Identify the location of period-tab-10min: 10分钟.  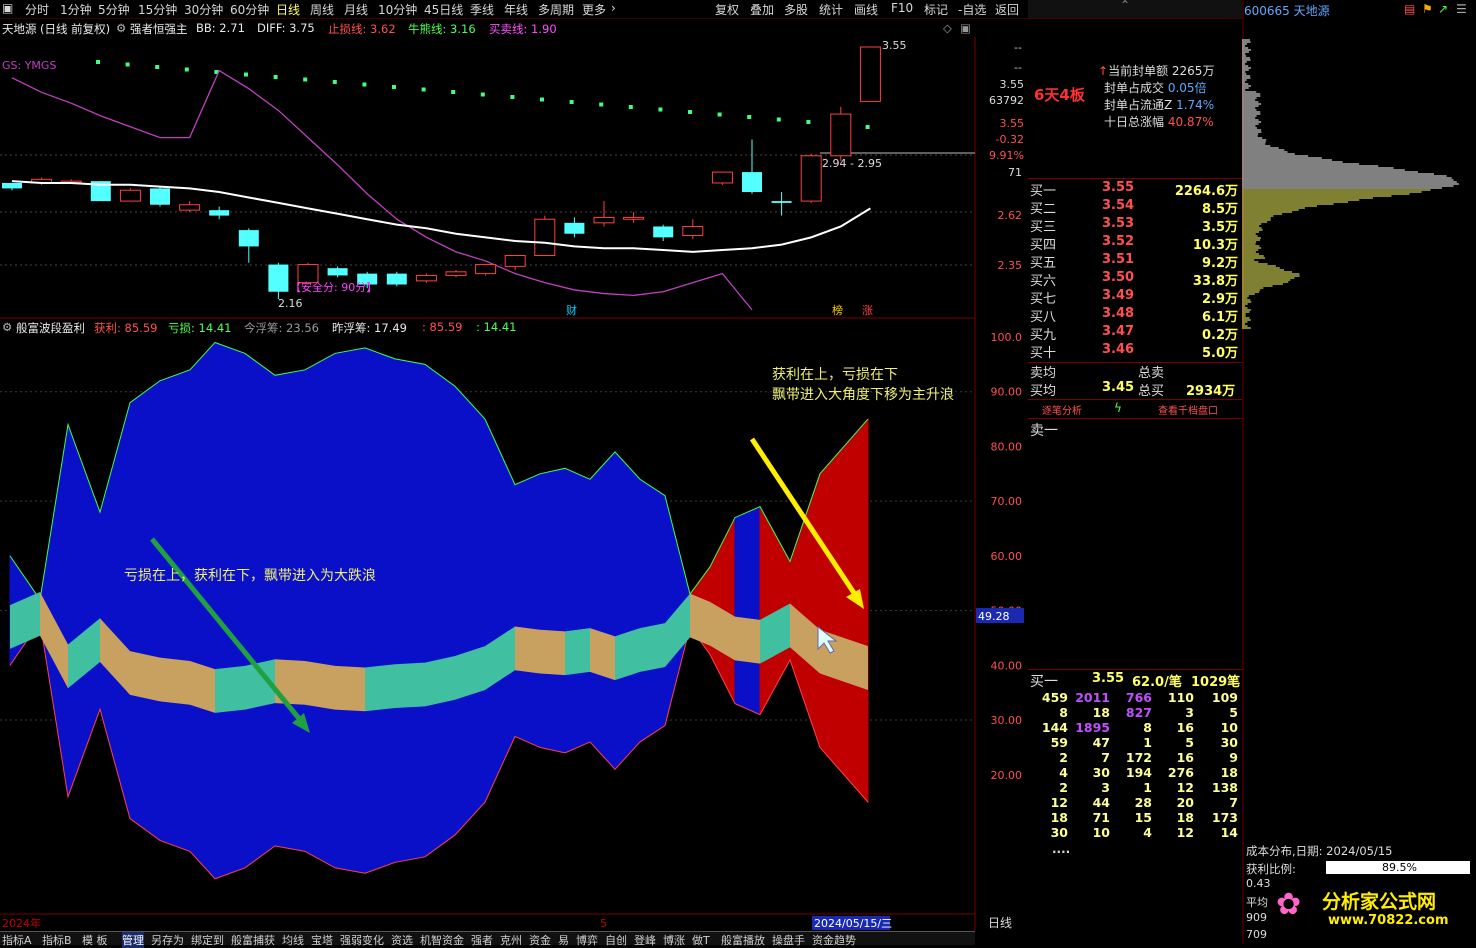
(397, 9).